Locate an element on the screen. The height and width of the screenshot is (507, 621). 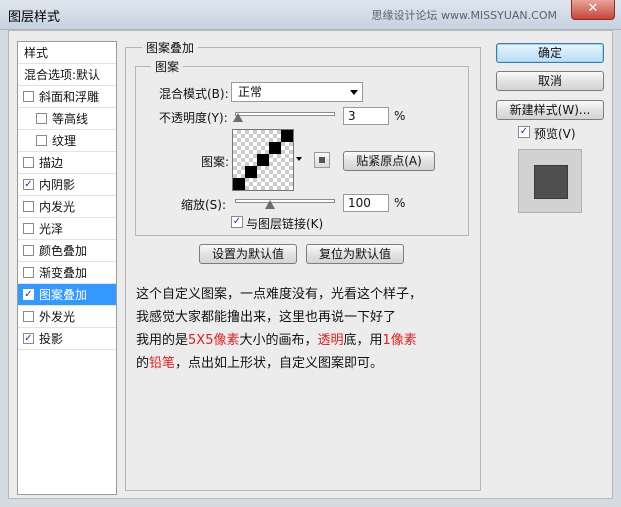
pattern-picker-arrow-icon is located at coordinates (299, 160).